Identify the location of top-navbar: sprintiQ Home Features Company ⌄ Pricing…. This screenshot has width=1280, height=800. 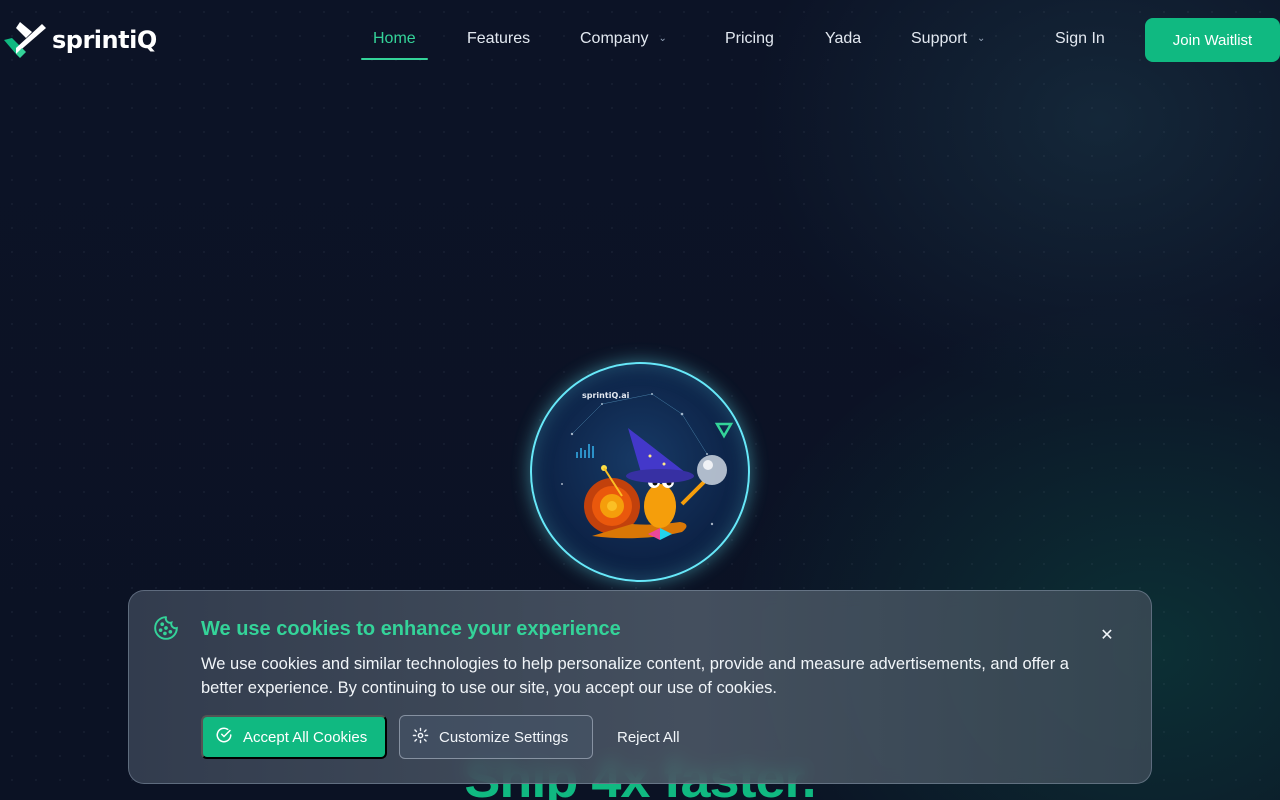
(640, 40).